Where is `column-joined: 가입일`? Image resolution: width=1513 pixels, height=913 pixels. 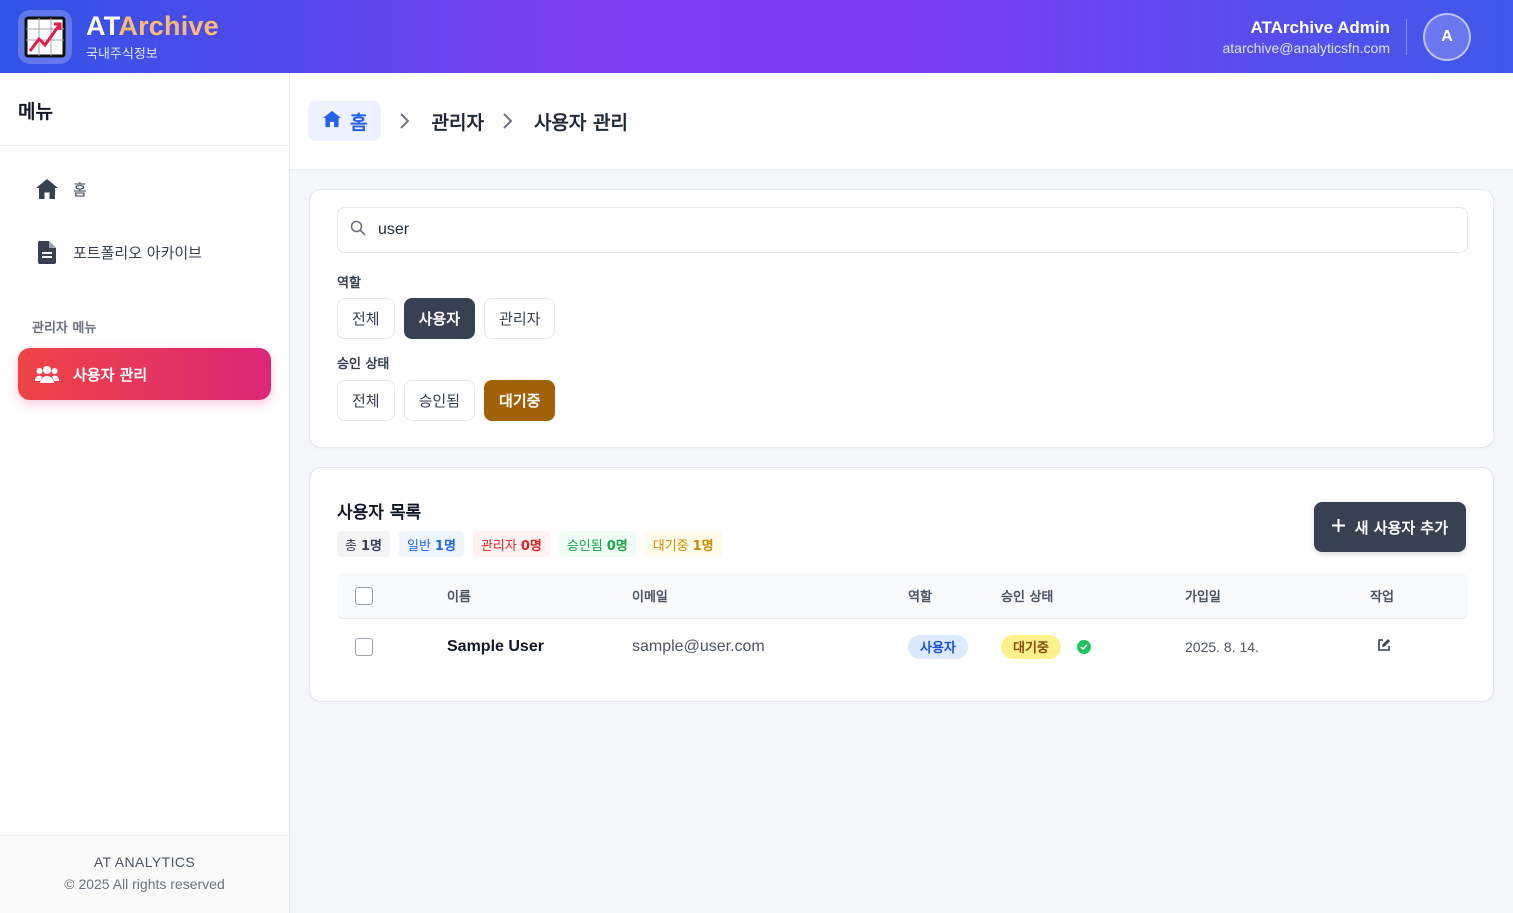 column-joined: 가입일 is located at coordinates (1203, 595).